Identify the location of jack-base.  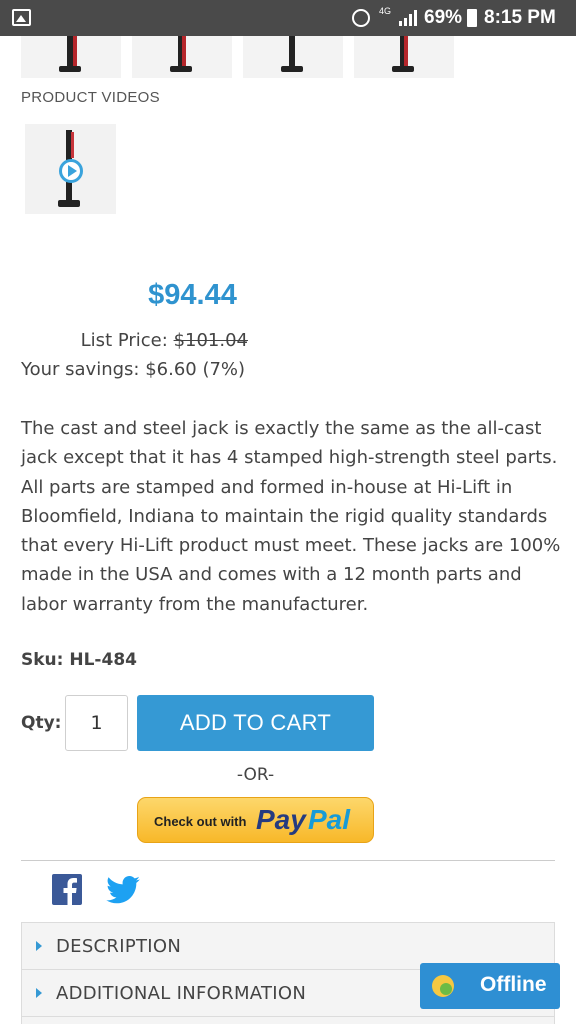
(69, 203).